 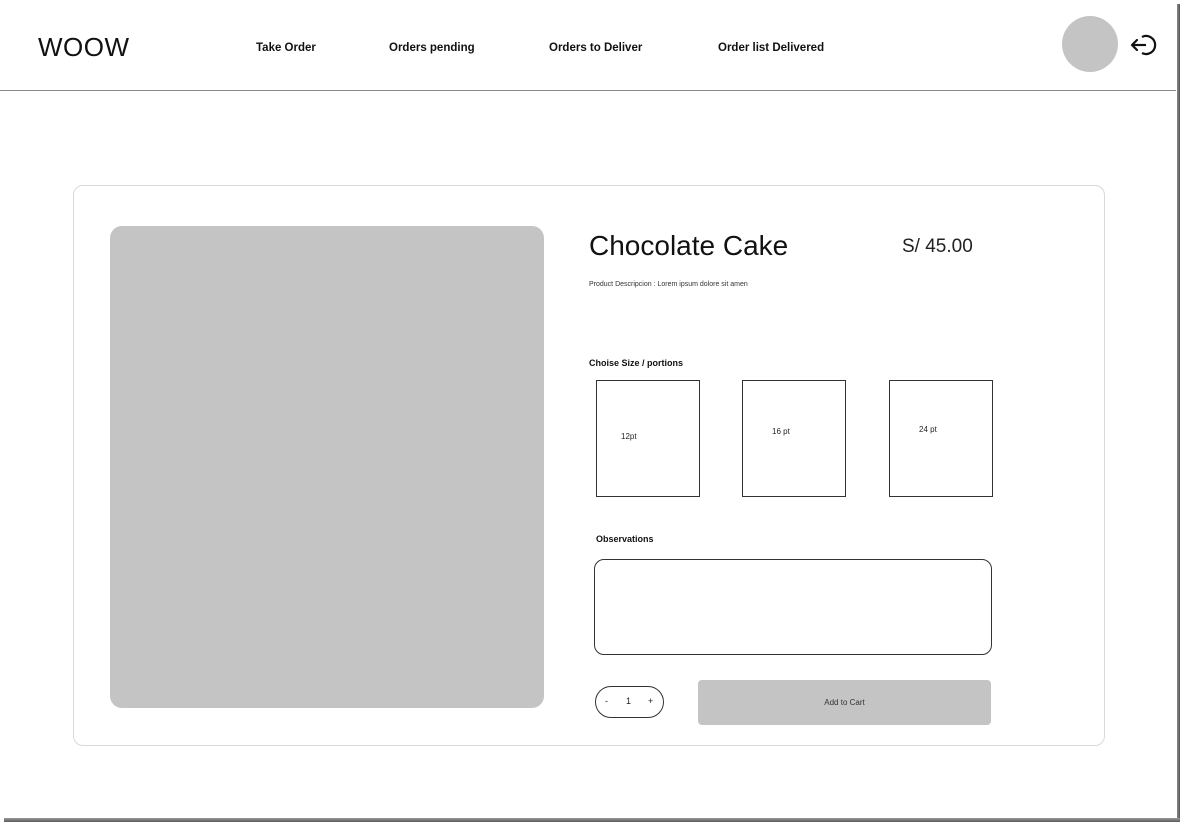 What do you see at coordinates (928, 429) in the screenshot?
I see `size-option-label: 24 pt` at bounding box center [928, 429].